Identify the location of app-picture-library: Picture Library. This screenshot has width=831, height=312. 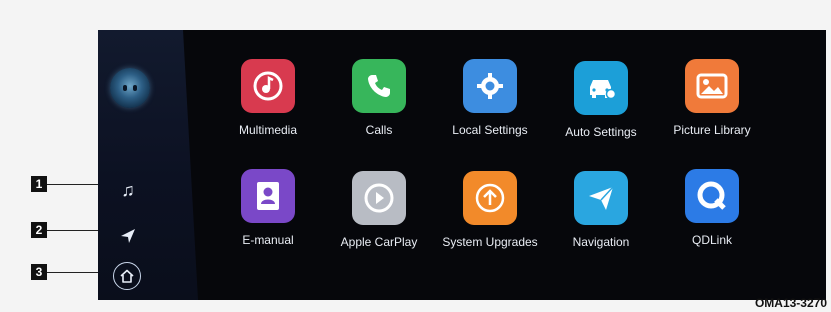
(712, 98).